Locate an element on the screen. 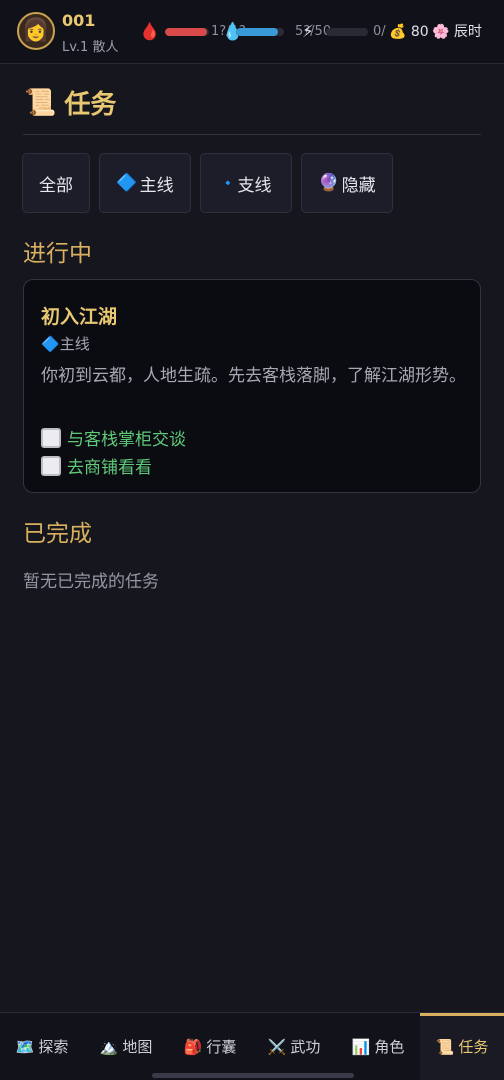 This screenshot has height=1080, width=504. filter-side-button: 🔹 支线 is located at coordinates (246, 183).